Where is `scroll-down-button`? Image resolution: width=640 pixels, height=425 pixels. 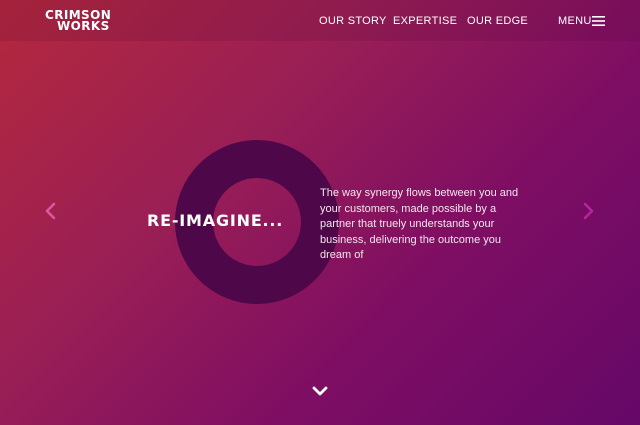 scroll-down-button is located at coordinates (320, 391).